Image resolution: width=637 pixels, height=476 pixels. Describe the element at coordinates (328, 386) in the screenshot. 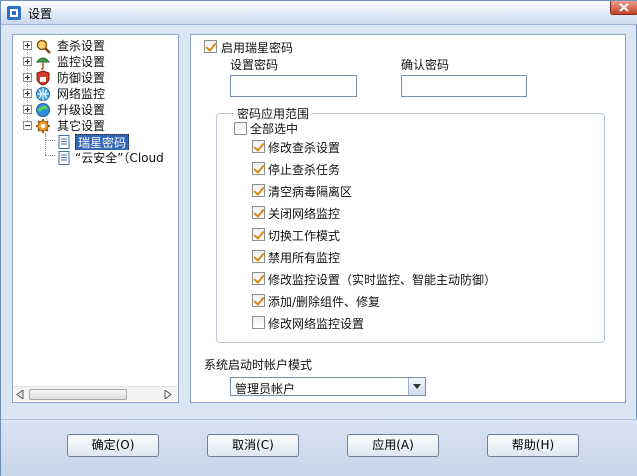

I see `account-mode-select: 管理员帐户` at that location.